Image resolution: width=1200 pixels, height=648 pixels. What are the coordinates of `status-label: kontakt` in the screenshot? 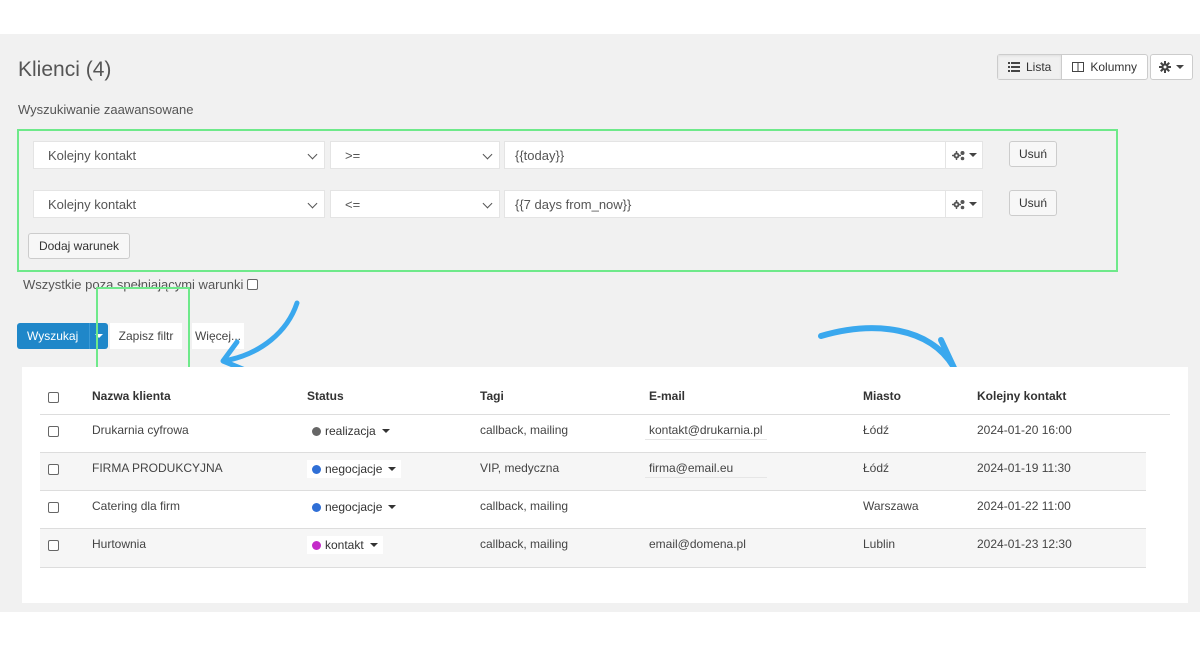 It's located at (344, 545).